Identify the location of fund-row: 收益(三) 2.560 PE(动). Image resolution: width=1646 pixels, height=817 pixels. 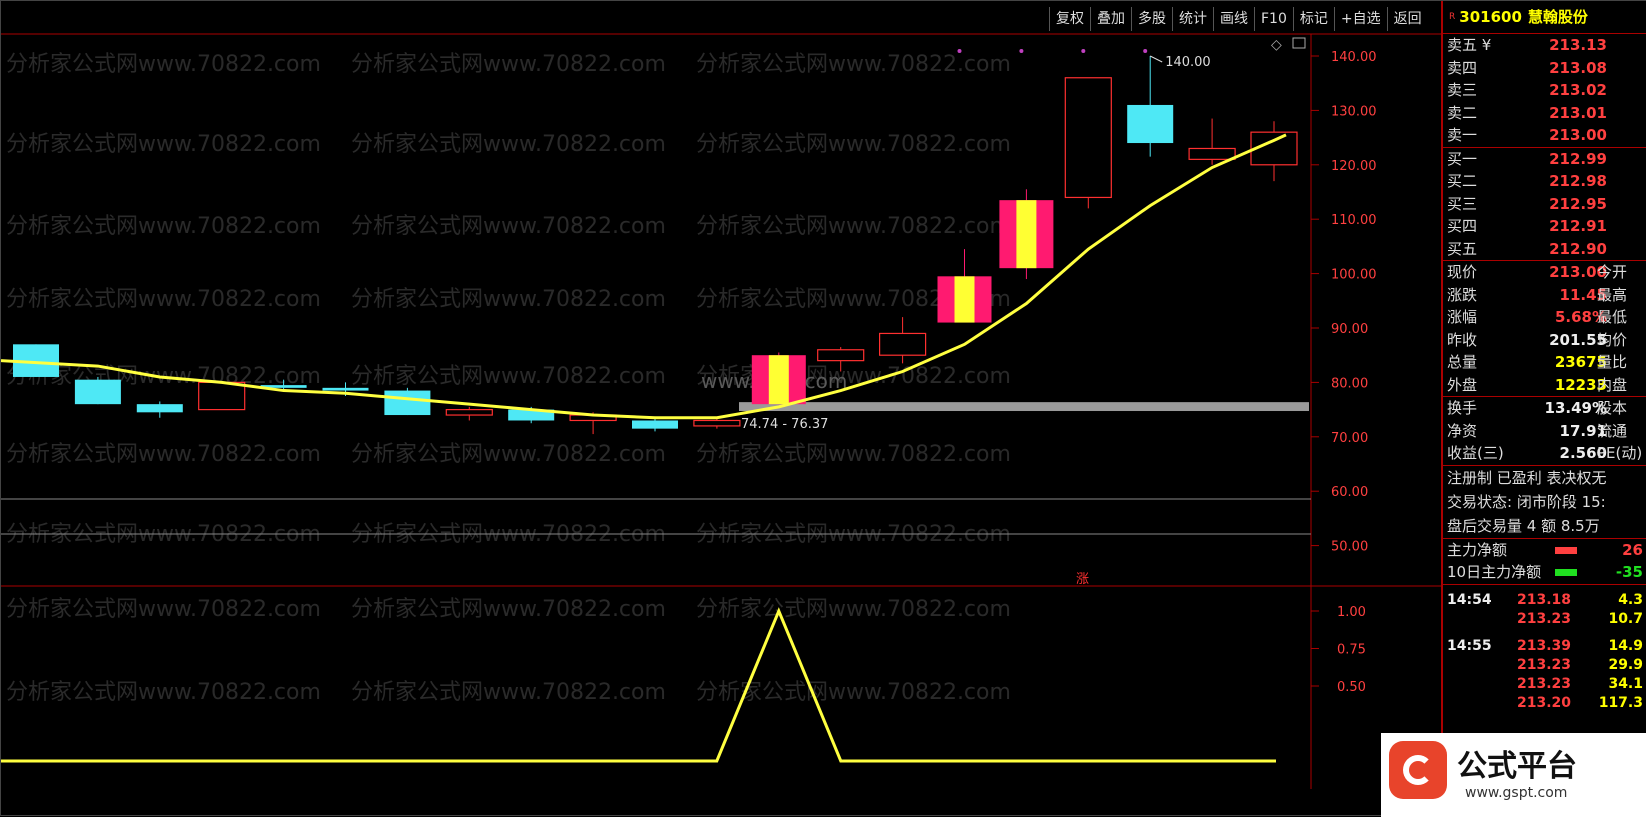
(1544, 453).